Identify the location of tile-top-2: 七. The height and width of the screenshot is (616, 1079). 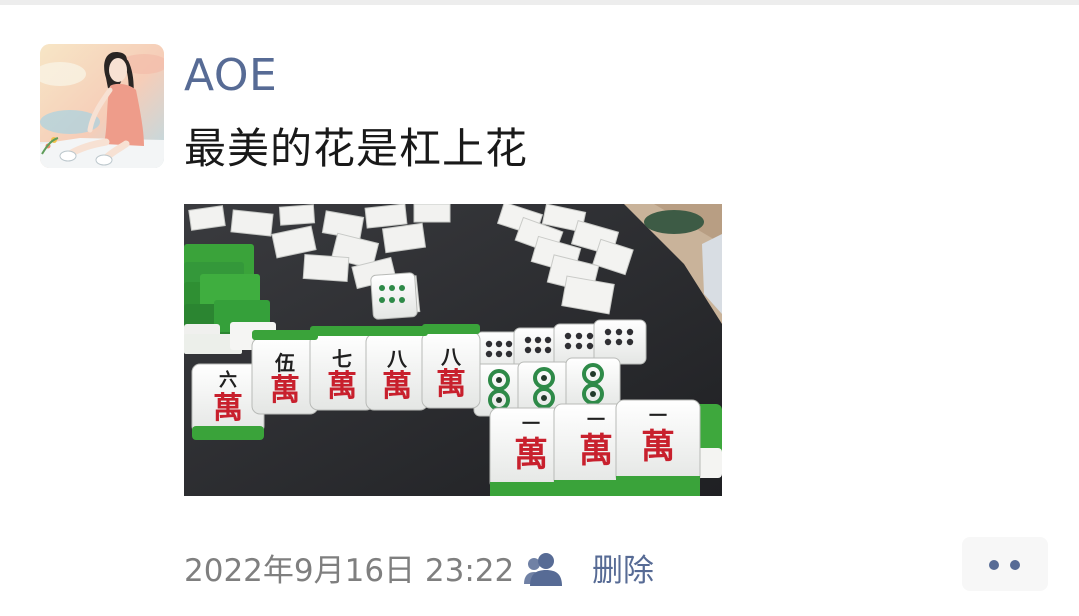
(342, 359).